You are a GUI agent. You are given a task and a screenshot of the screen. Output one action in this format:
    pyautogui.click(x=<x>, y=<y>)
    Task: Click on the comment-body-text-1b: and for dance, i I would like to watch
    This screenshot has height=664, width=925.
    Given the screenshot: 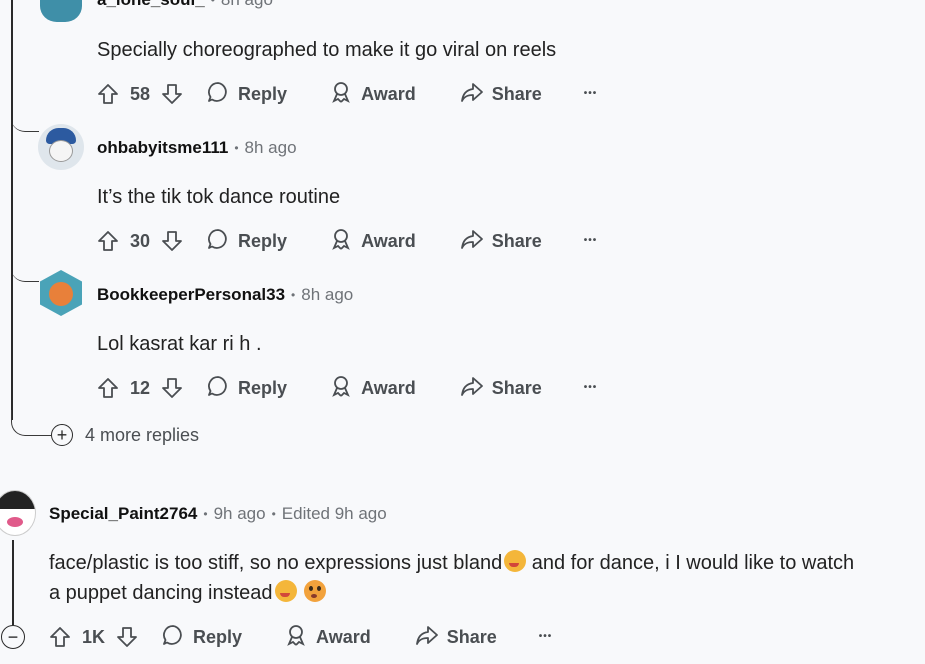 What is the action you would take?
    pyautogui.click(x=690, y=563)
    